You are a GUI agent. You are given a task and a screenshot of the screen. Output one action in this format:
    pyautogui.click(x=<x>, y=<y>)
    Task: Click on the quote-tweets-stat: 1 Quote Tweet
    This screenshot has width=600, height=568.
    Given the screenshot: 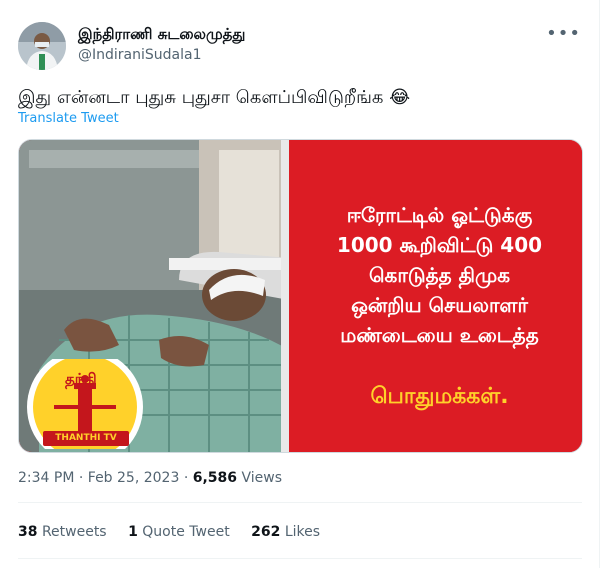 What is the action you would take?
    pyautogui.click(x=179, y=532)
    